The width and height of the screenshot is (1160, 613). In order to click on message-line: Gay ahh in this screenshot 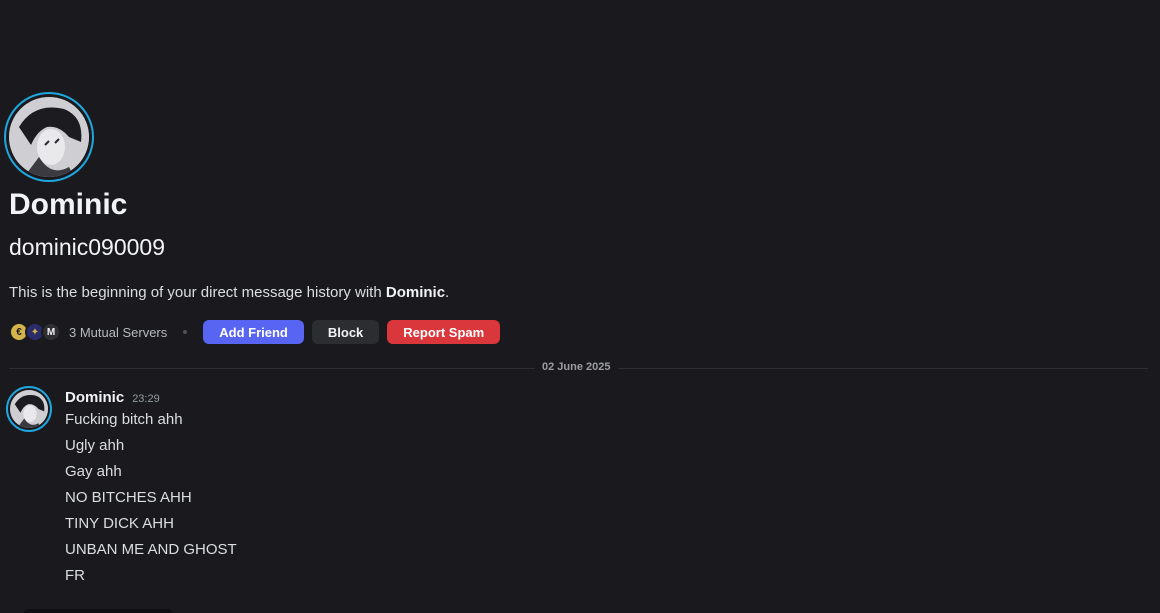, I will do `click(151, 475)`.